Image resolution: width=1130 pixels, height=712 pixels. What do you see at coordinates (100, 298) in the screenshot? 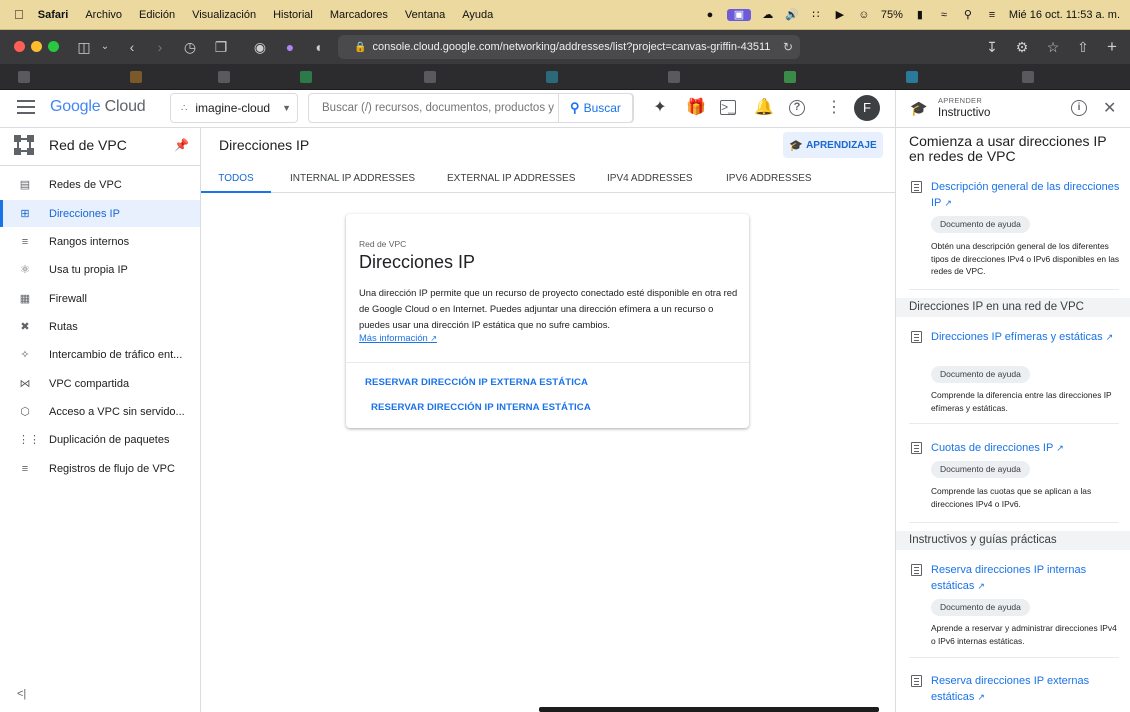
I see `sidebar-item-firewall: ▦ Firewall` at bounding box center [100, 298].